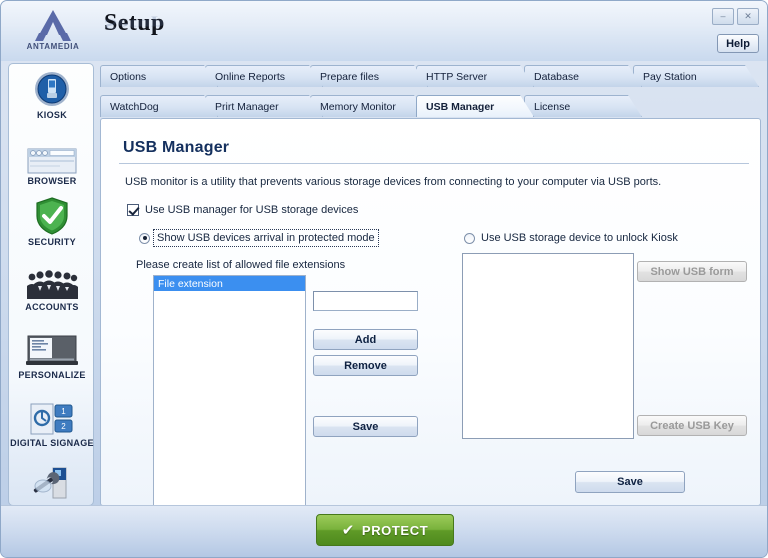 This screenshot has height=558, width=768. What do you see at coordinates (395, 530) in the screenshot?
I see `protect-button-label: PROTECT` at bounding box center [395, 530].